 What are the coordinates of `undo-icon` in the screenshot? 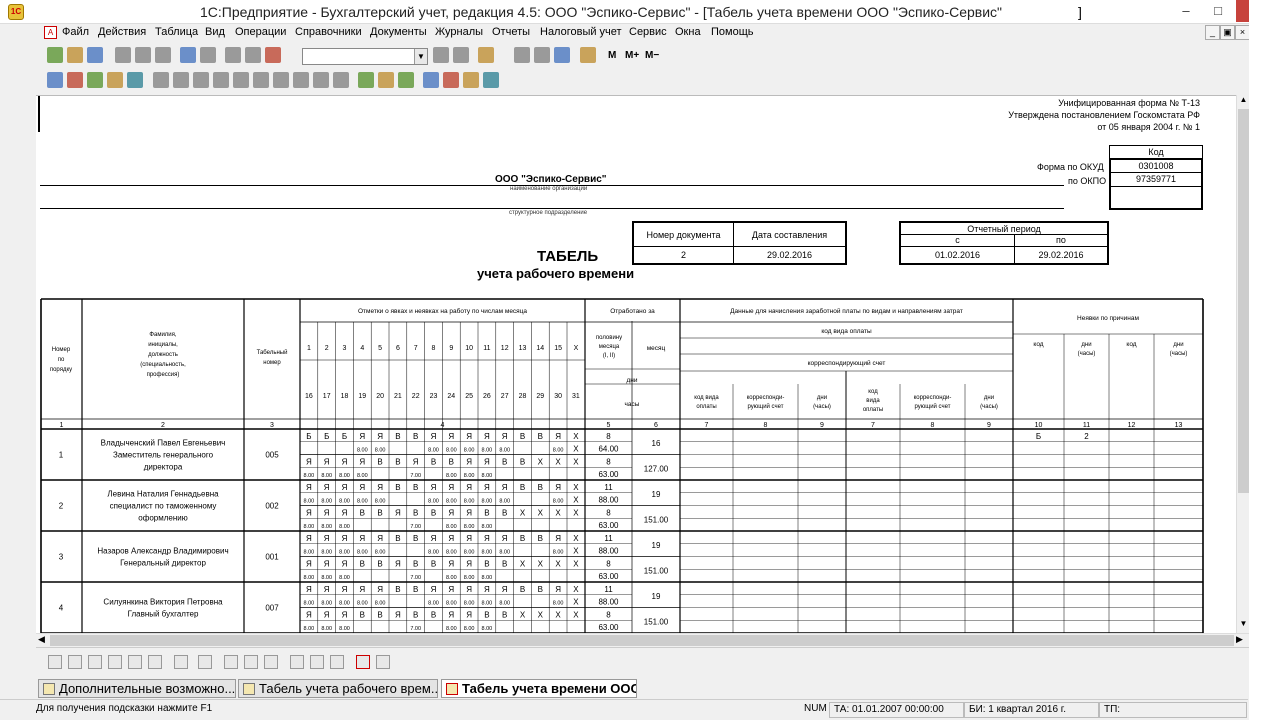 It's located at (233, 55).